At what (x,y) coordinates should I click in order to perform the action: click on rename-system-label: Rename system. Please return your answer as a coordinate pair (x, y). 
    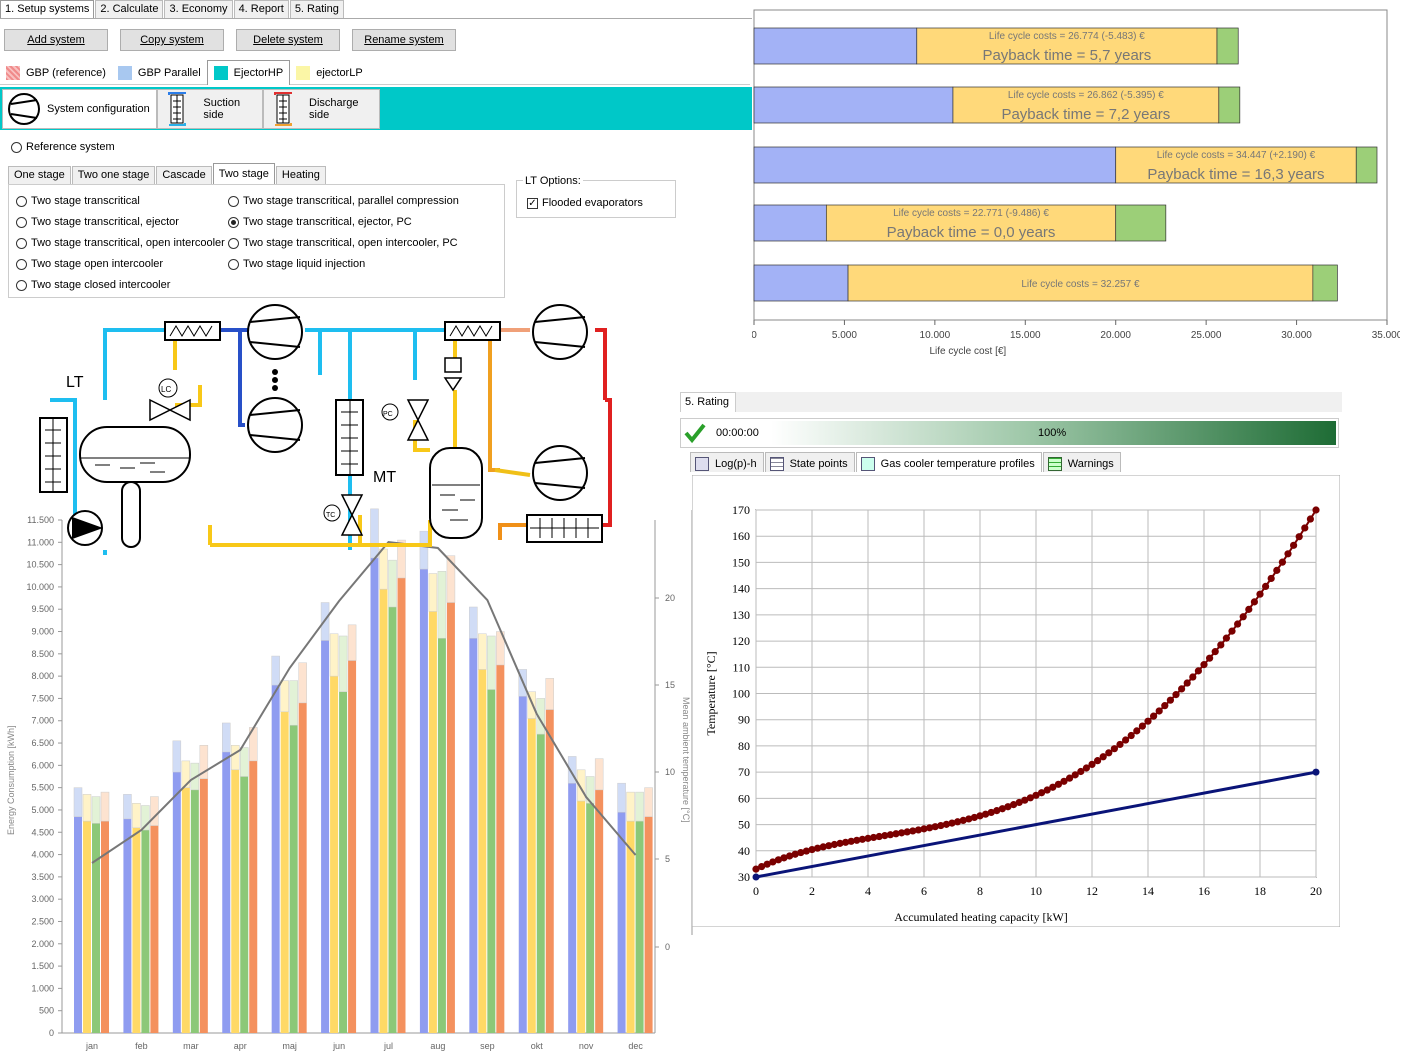
    Looking at the image, I should click on (404, 40).